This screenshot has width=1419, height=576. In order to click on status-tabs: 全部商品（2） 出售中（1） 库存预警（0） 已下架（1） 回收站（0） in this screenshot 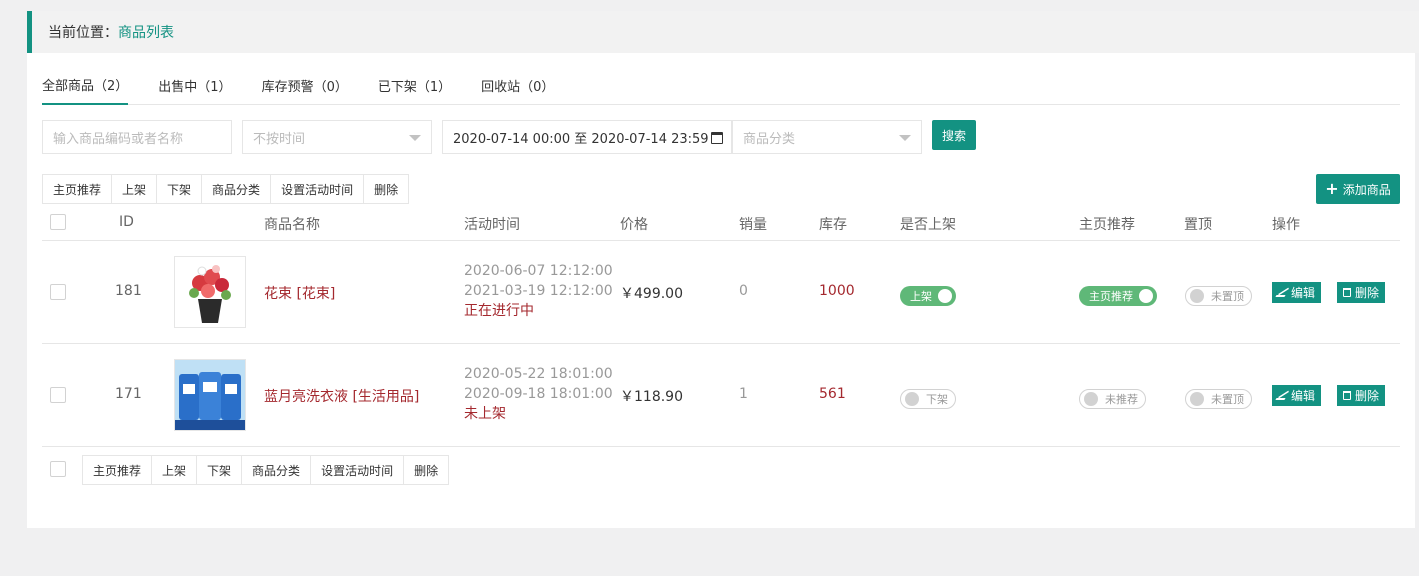, I will do `click(721, 85)`.